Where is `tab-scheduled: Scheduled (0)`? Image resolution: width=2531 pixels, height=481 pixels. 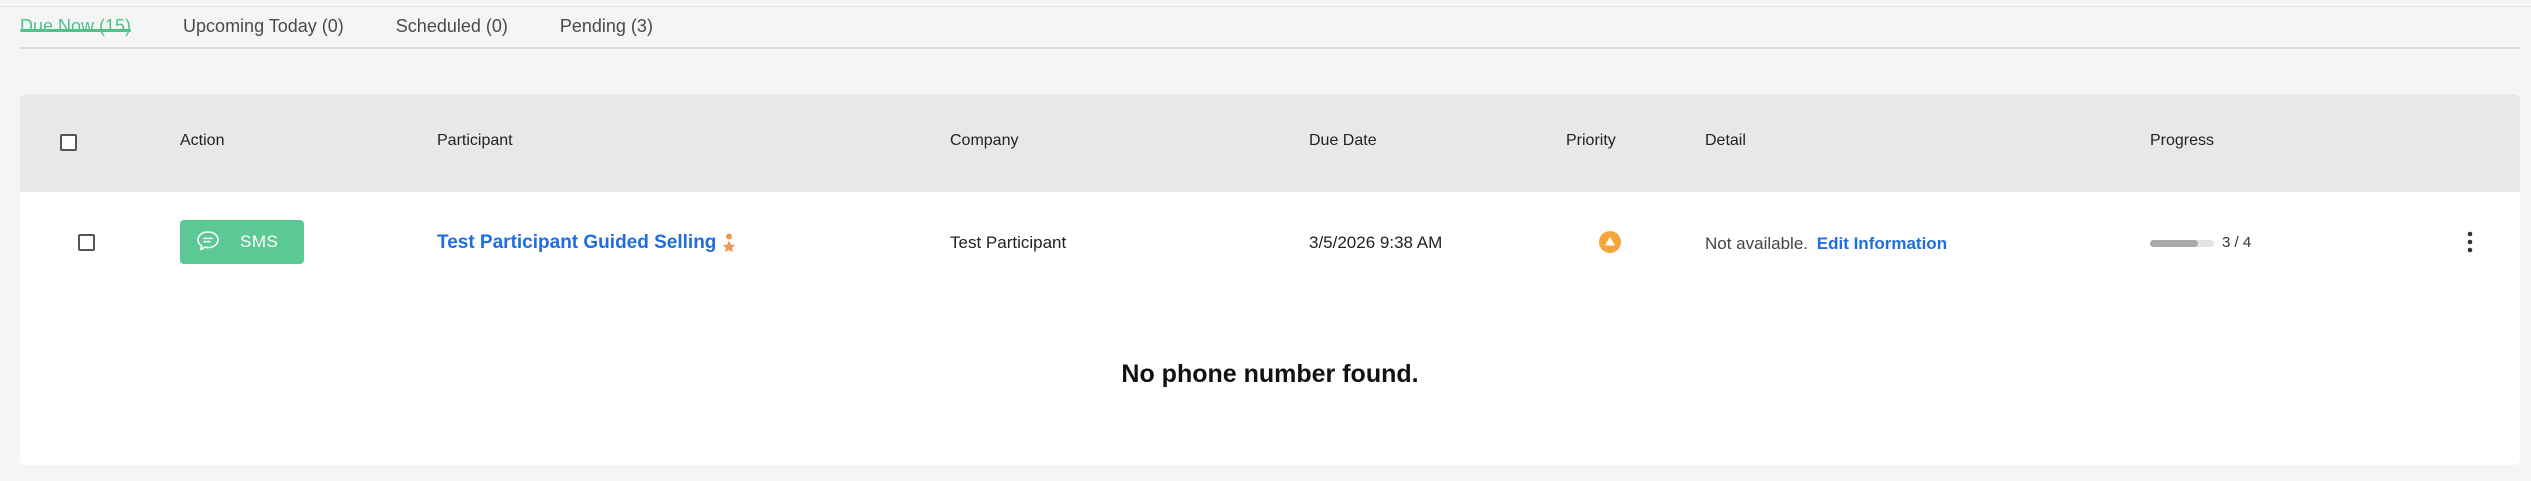 tab-scheduled: Scheduled (0) is located at coordinates (452, 18).